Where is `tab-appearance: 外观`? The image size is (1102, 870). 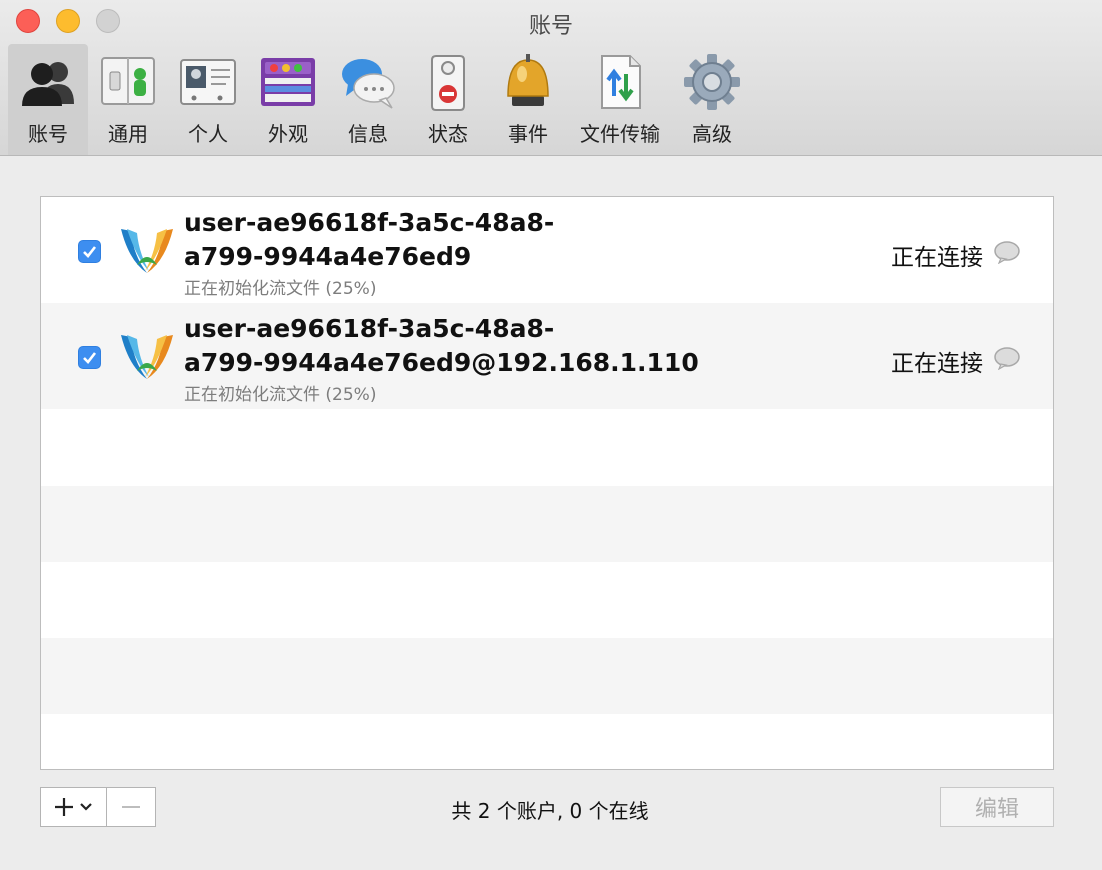 tab-appearance: 外观 is located at coordinates (288, 99).